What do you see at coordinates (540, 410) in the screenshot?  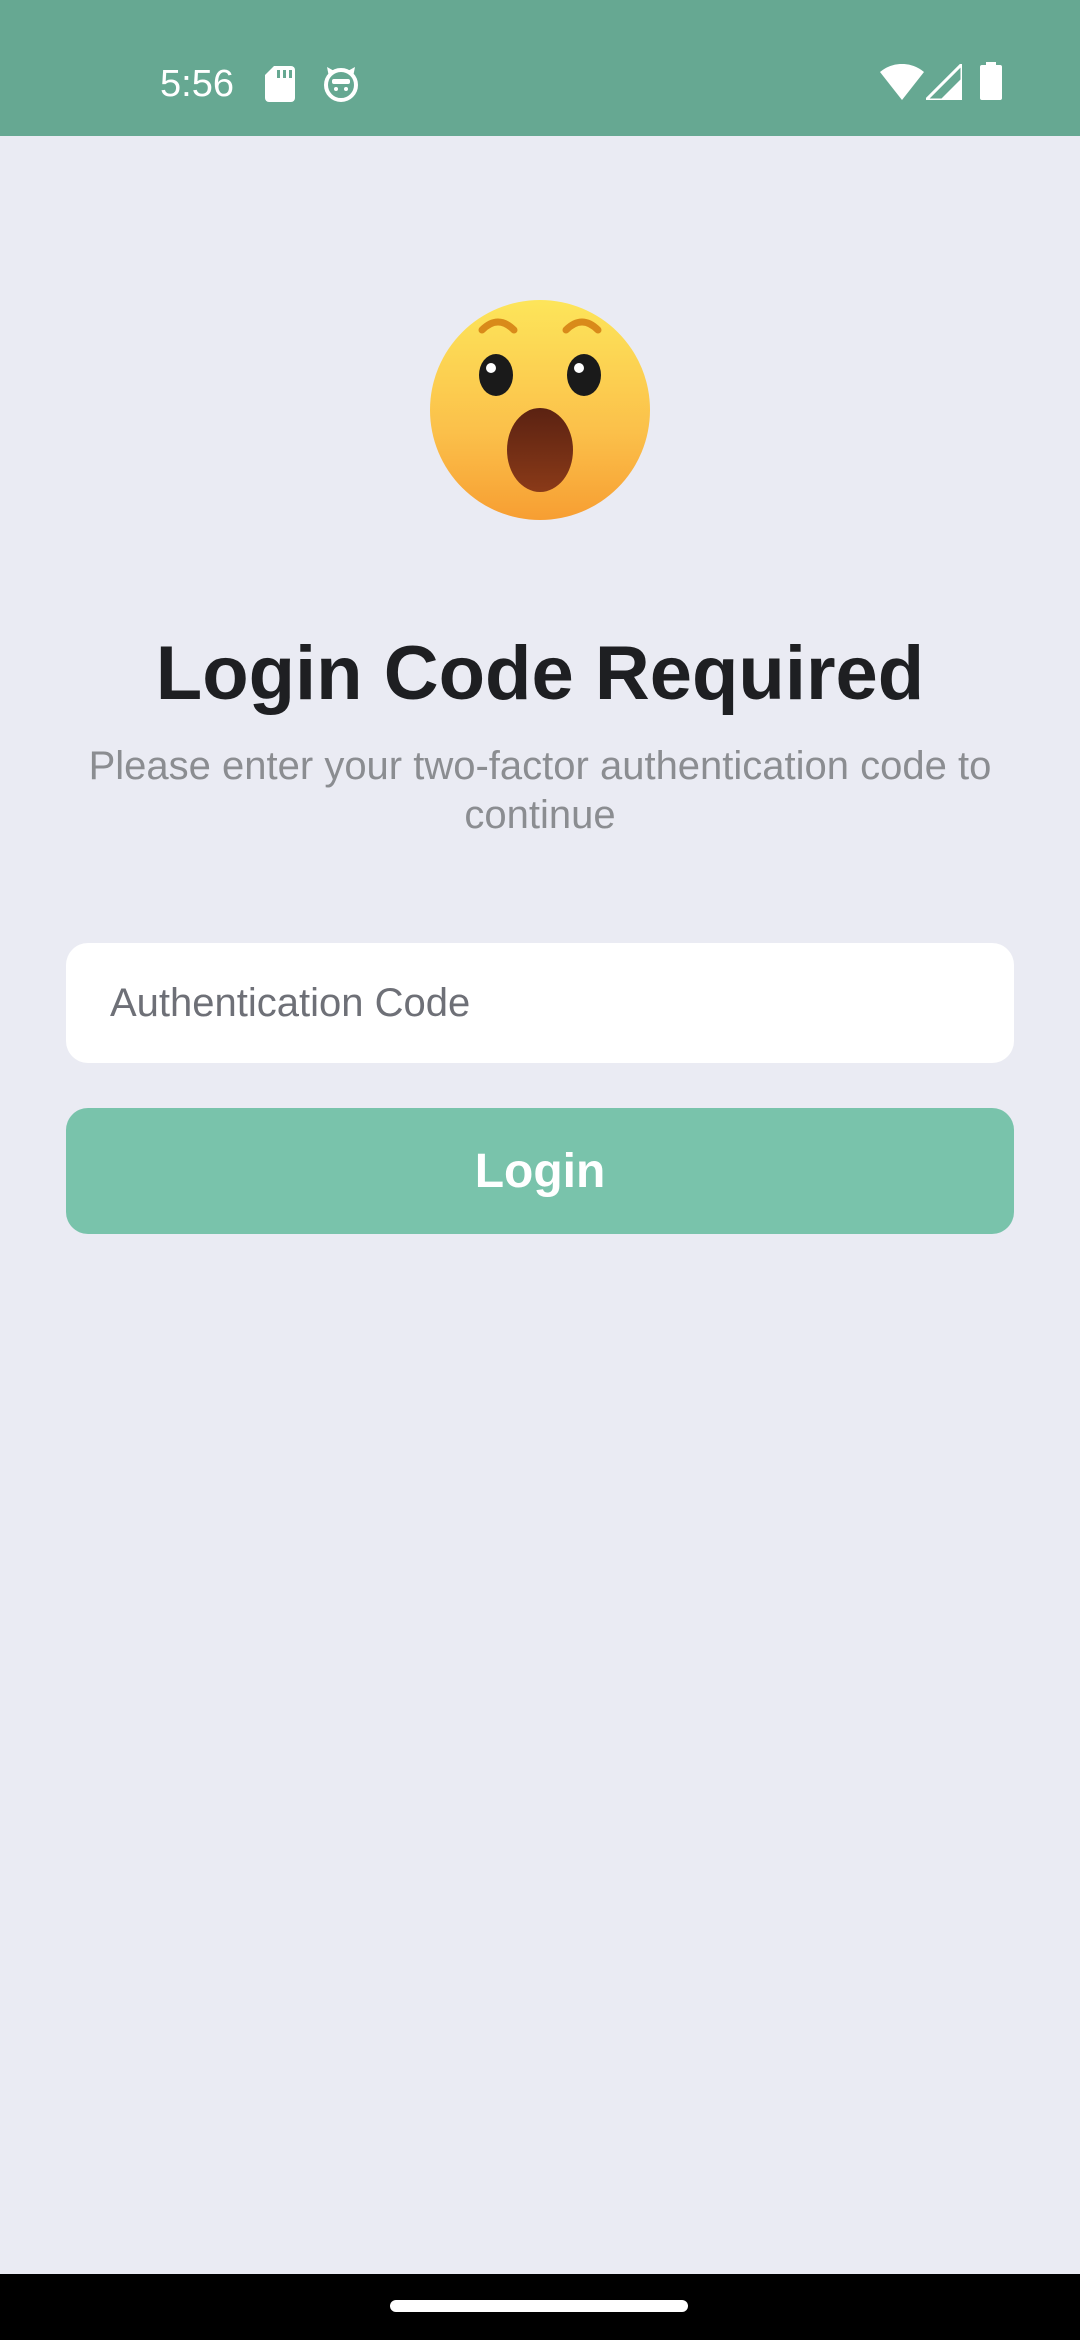 I see `astonished-face-icon` at bounding box center [540, 410].